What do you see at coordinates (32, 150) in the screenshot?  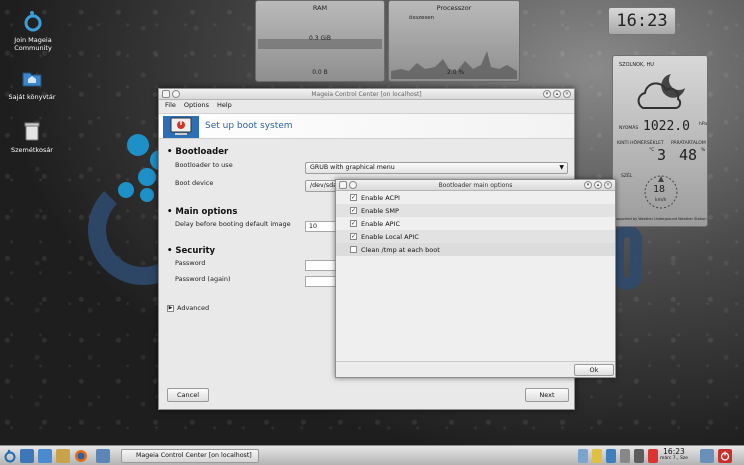 I see `desktop-icon-label: Szemétkosár` at bounding box center [32, 150].